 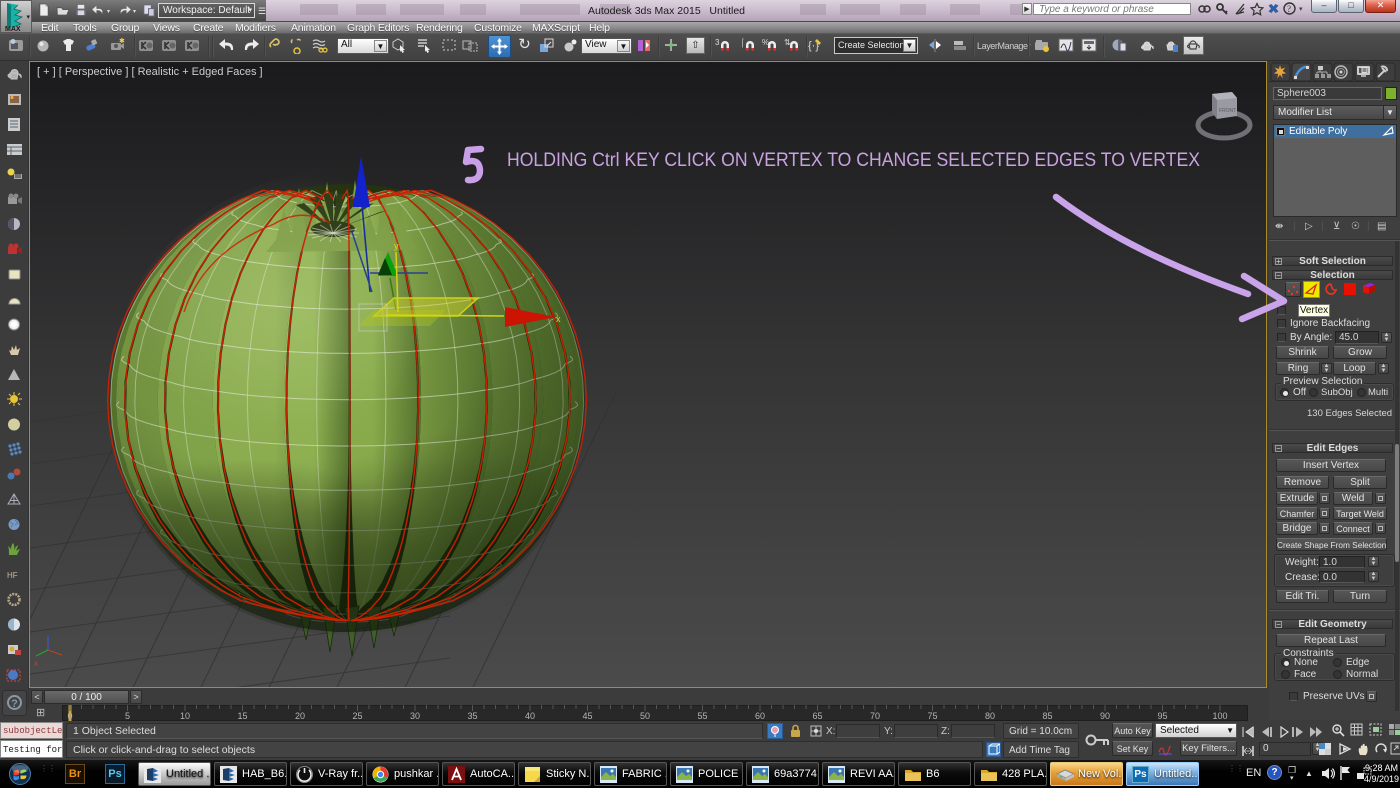 I want to click on svg-text: 50, so click(x=645, y=716).